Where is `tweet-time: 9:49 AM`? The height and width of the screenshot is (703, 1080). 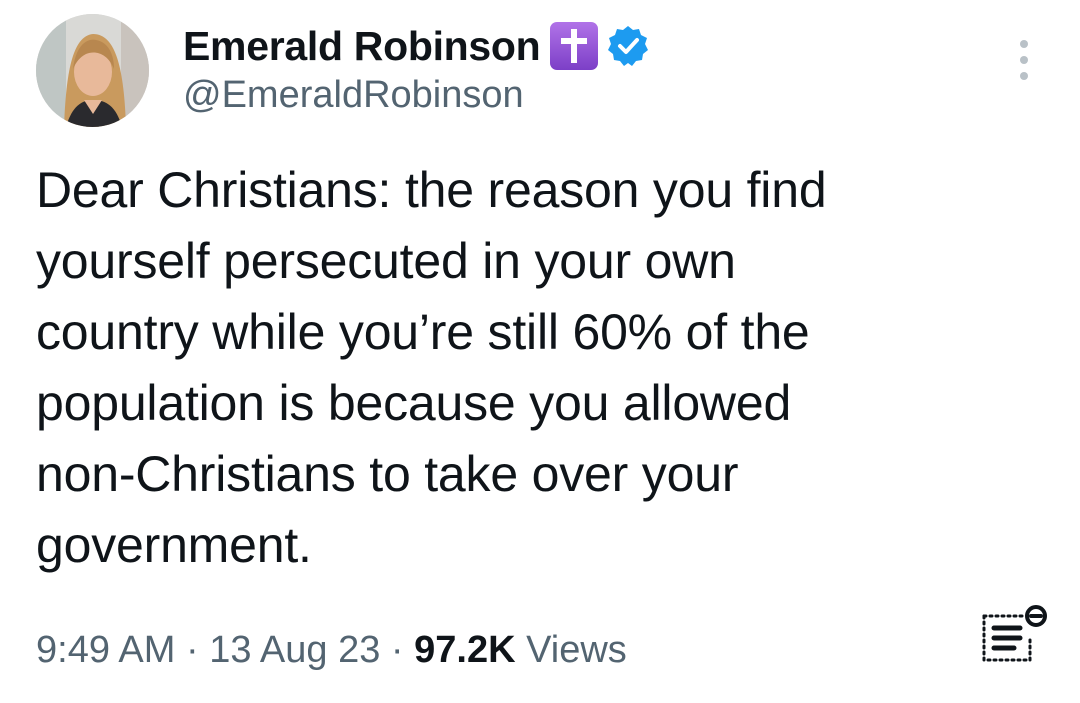 tweet-time: 9:49 AM is located at coordinates (105, 650).